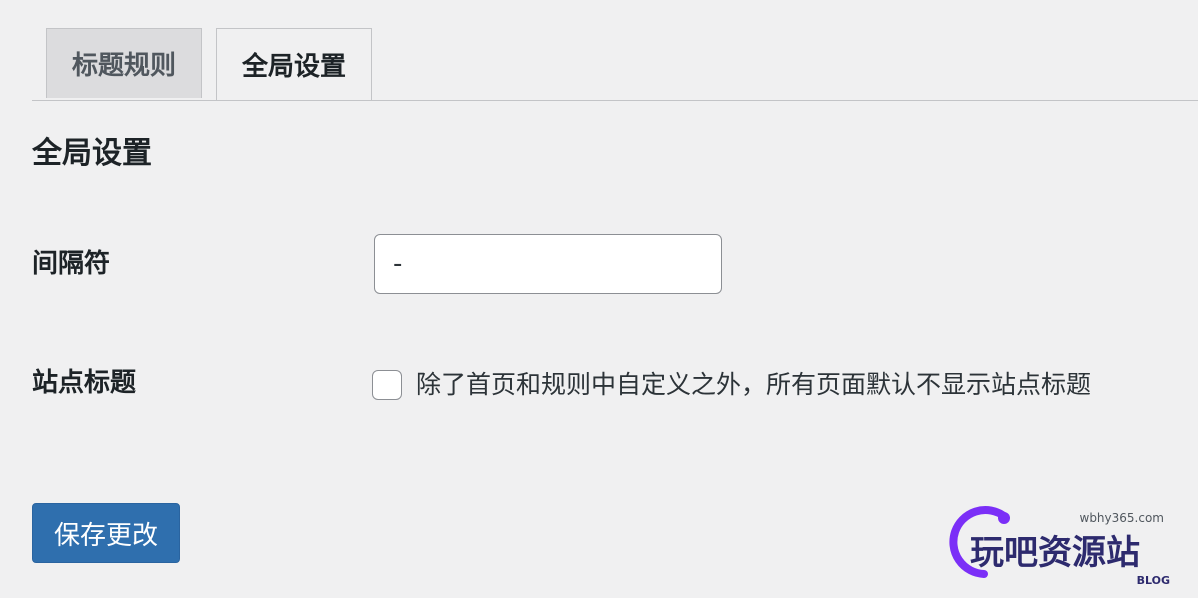 The width and height of the screenshot is (1198, 598). What do you see at coordinates (71, 264) in the screenshot?
I see `separator-label: 间隔符` at bounding box center [71, 264].